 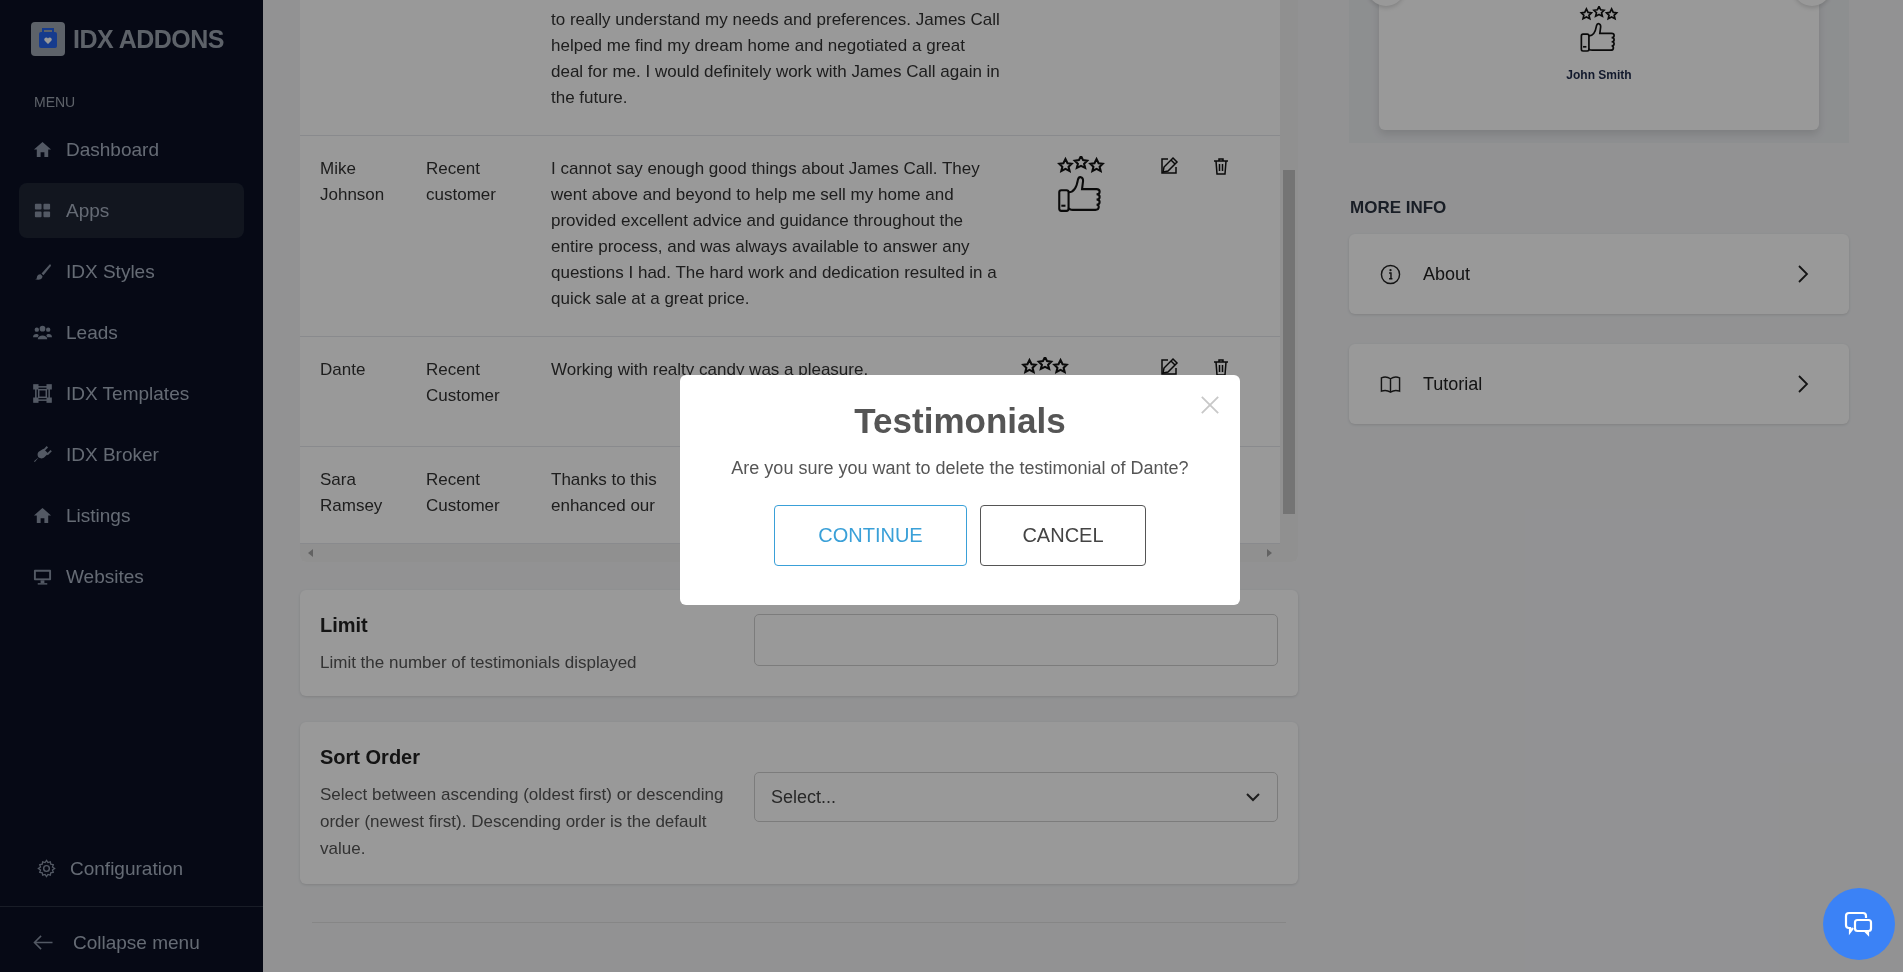 I want to click on table-cell-text: Recent customer, so click(x=461, y=182).